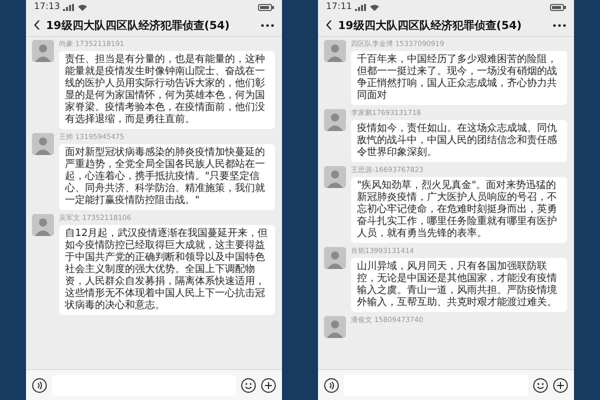  Describe the element at coordinates (459, 141) in the screenshot. I see `message-bubble: 疫情如今，责任如山。在这场众志成城、同仇敌忾的战斗中，中国人民的团结信念和责任感令世界印象深刻。` at that location.